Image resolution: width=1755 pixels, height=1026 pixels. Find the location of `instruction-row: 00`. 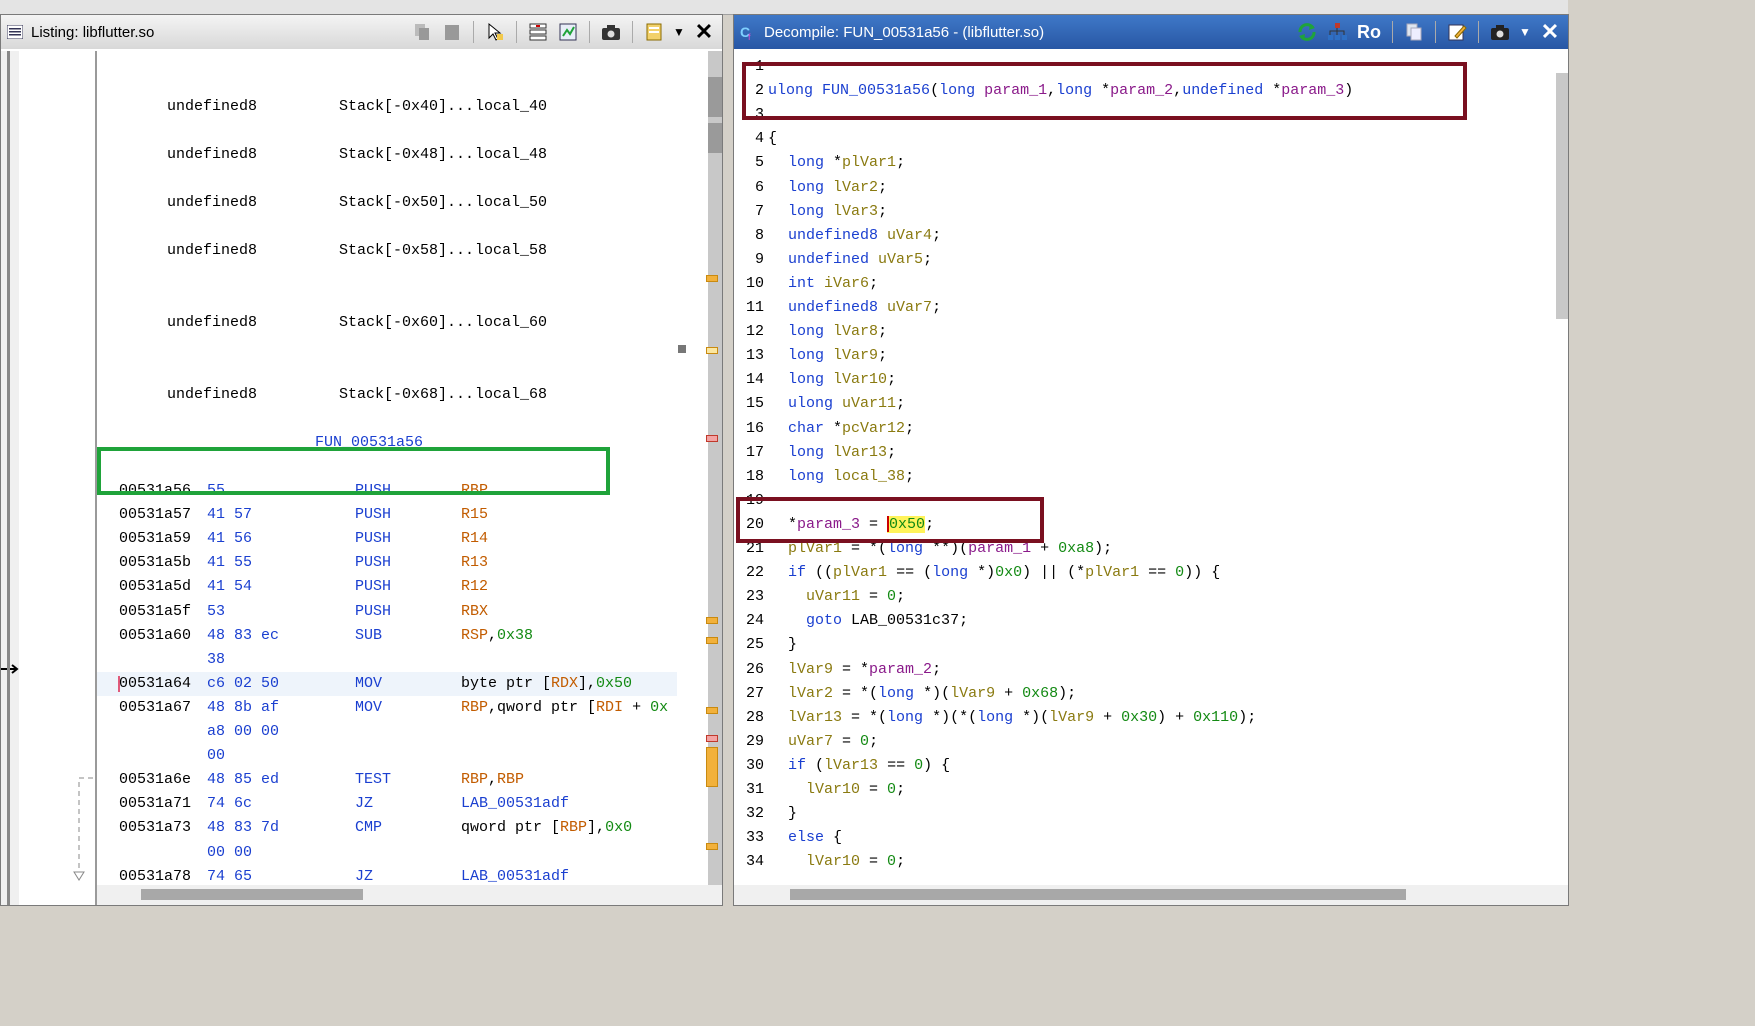

instruction-row: 00 is located at coordinates (387, 756).